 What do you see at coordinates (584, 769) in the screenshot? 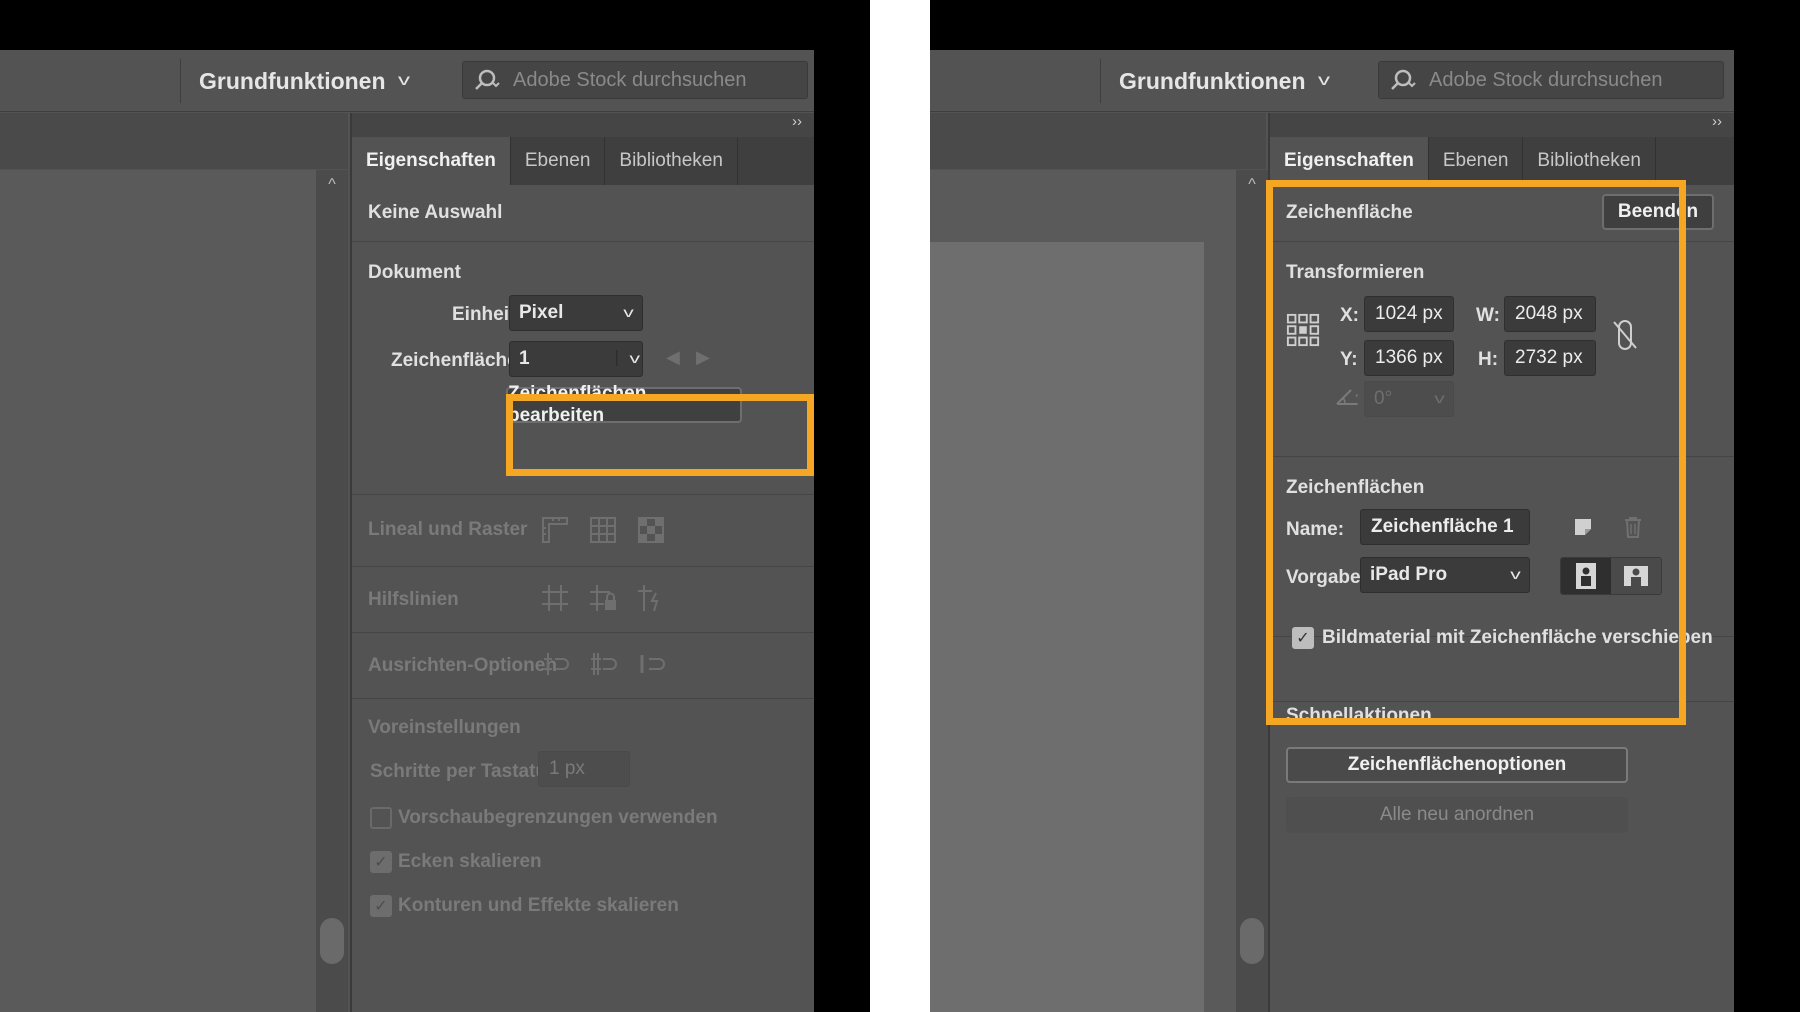
I see `keyboard-step-input: 1 px` at bounding box center [584, 769].